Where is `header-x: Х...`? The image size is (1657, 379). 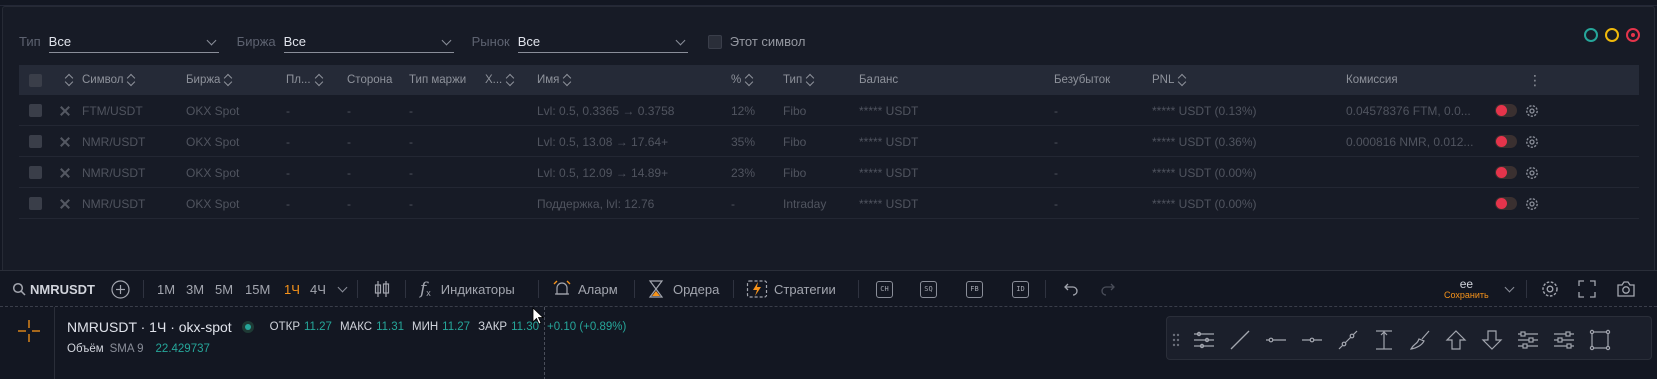 header-x: Х... is located at coordinates (499, 80).